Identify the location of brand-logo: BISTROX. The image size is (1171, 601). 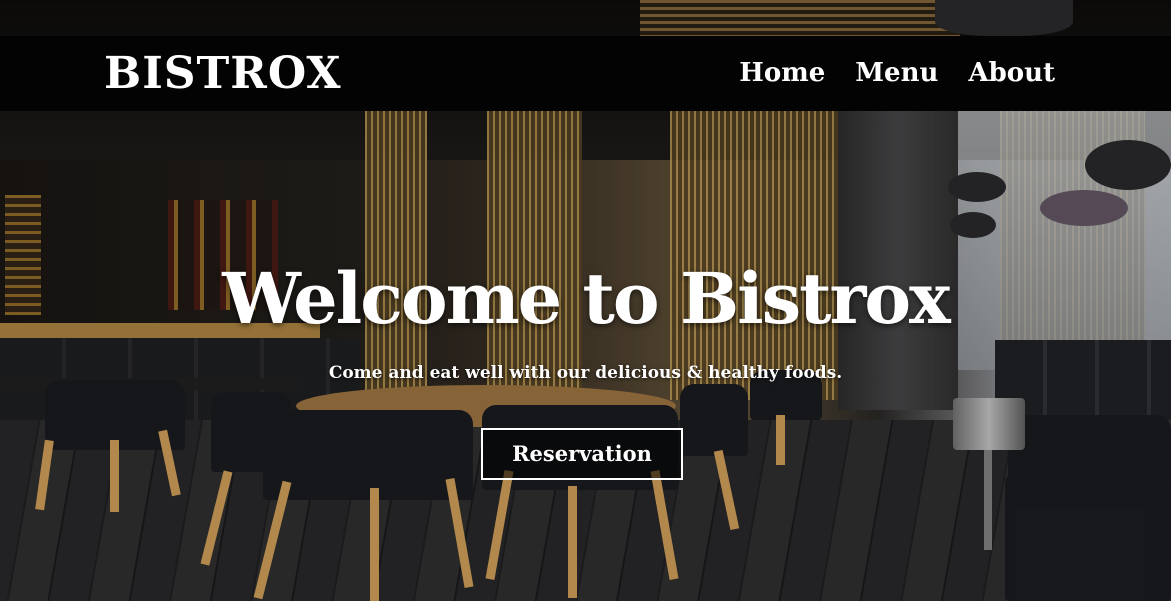
(223, 74).